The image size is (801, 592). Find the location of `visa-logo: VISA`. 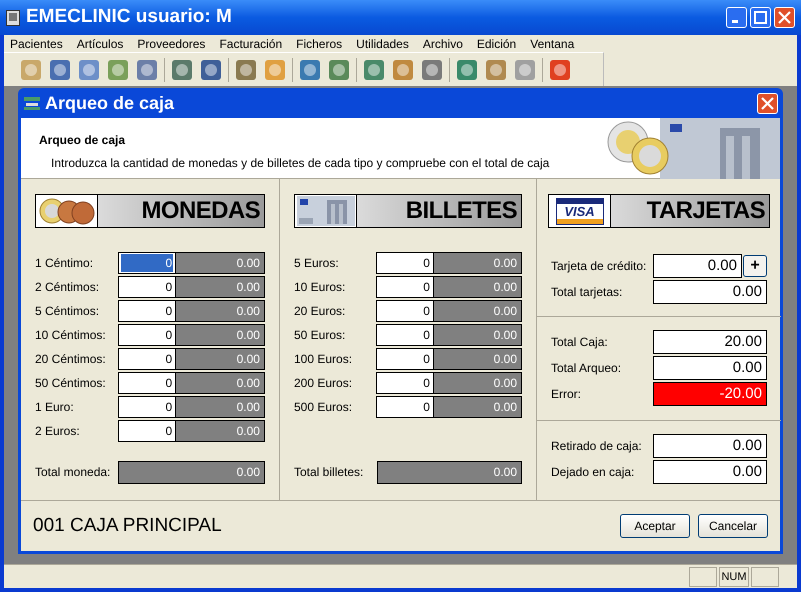

visa-logo: VISA is located at coordinates (579, 211).